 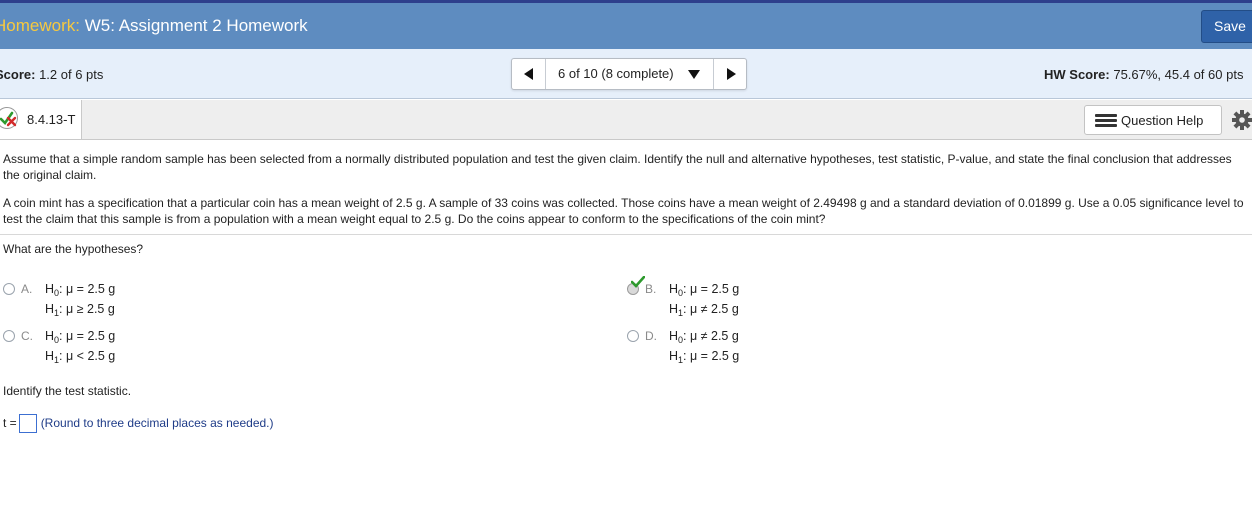 I want to click on question-help-button: Question Help, so click(x=1153, y=120).